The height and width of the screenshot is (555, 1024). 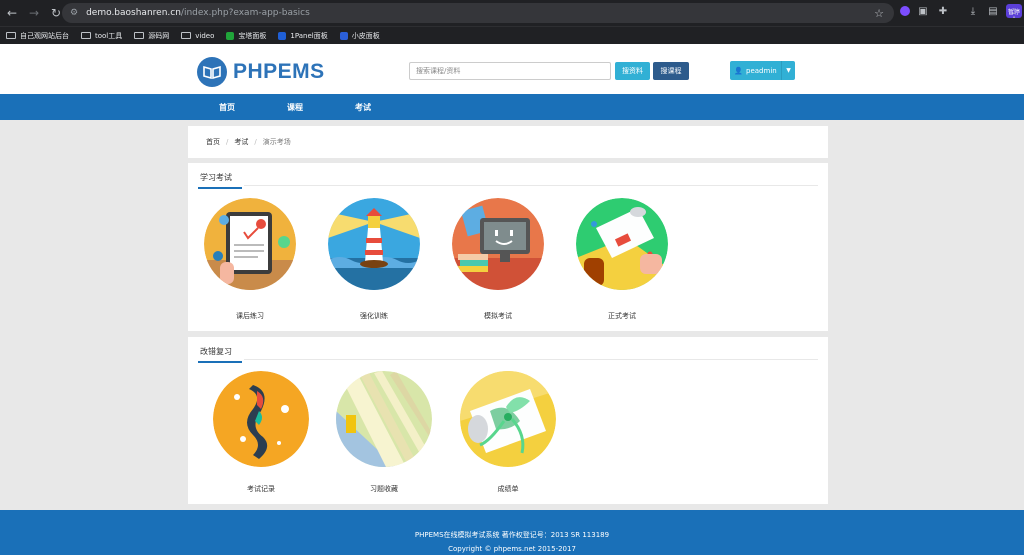 I want to click on chevron-down-icon: ▼, so click(x=788, y=70).